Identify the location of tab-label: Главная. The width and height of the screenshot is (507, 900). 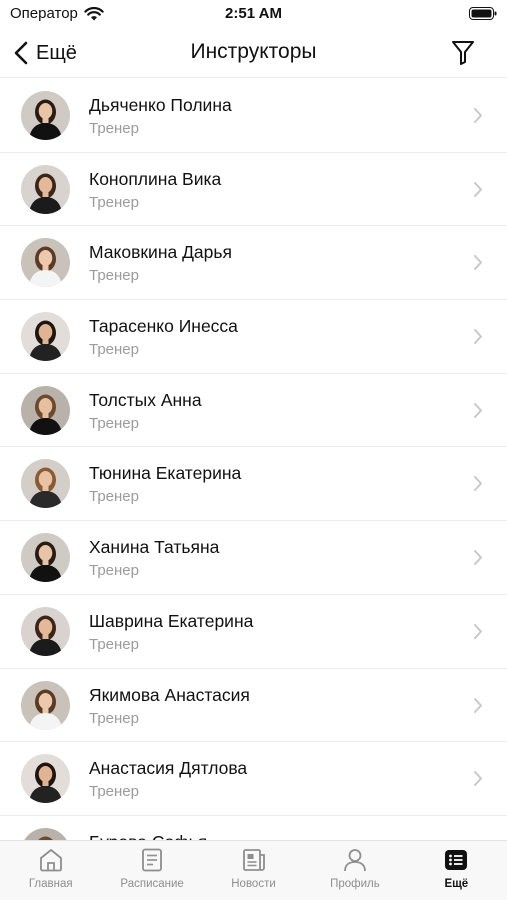
(50, 884).